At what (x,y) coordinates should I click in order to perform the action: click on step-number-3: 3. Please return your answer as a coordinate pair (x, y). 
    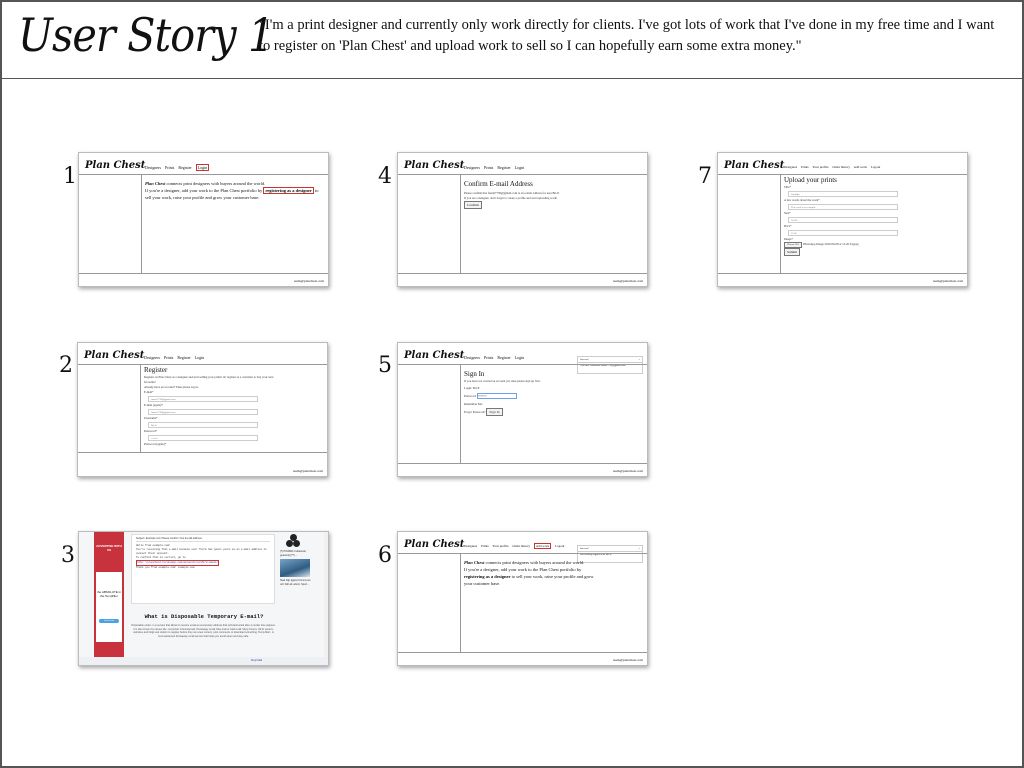
    Looking at the image, I should click on (68, 555).